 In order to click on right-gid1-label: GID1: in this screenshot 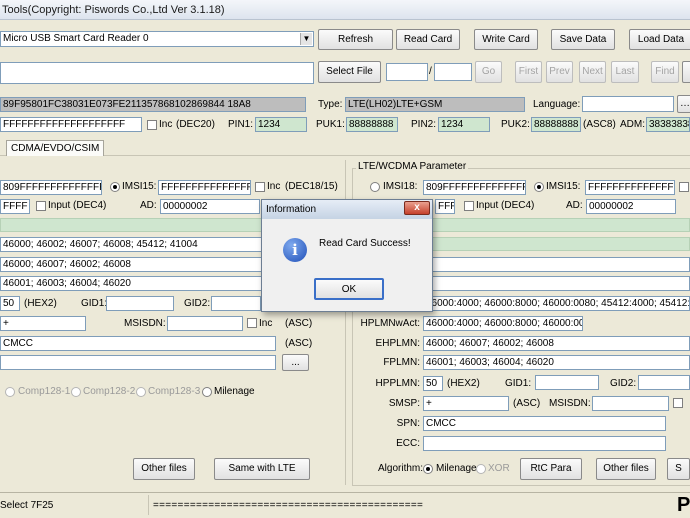, I will do `click(518, 383)`.